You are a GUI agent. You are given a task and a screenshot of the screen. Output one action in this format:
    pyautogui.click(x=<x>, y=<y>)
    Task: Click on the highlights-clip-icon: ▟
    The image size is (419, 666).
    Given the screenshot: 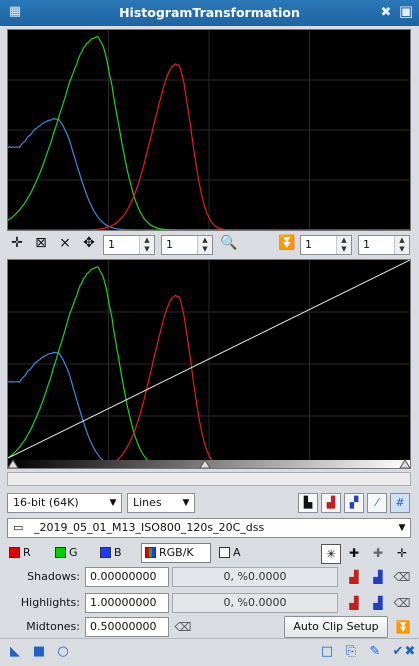 What is the action you would take?
    pyautogui.click(x=354, y=603)
    